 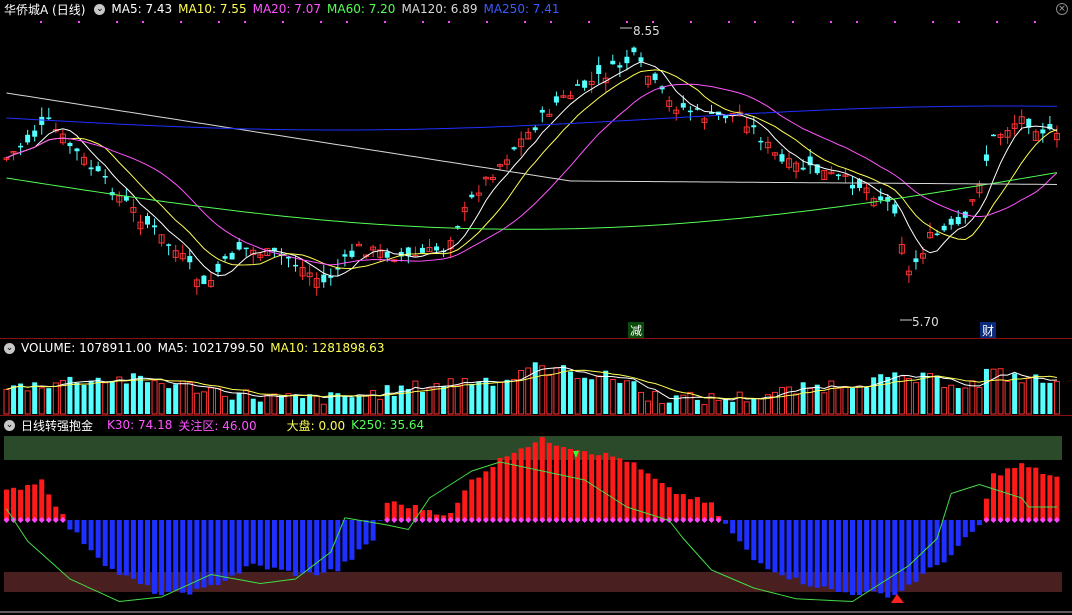 What do you see at coordinates (388, 425) in the screenshot?
I see `k250-label: K250: 35.64` at bounding box center [388, 425].